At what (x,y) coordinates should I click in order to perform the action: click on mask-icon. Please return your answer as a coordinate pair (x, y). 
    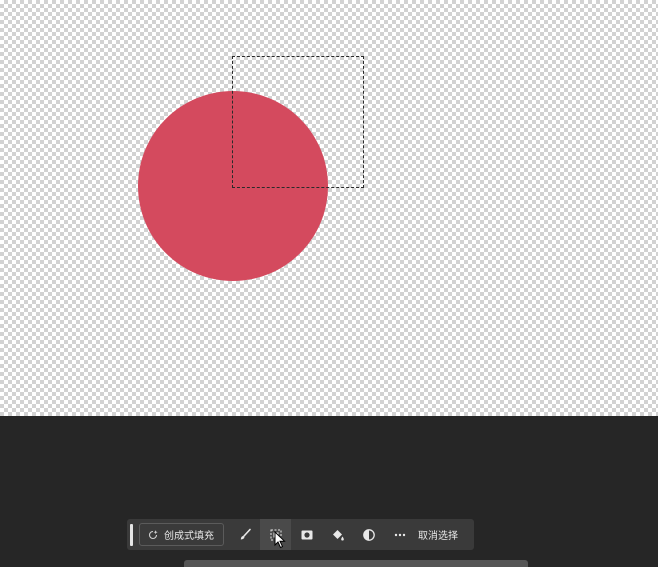
    Looking at the image, I should click on (307, 535).